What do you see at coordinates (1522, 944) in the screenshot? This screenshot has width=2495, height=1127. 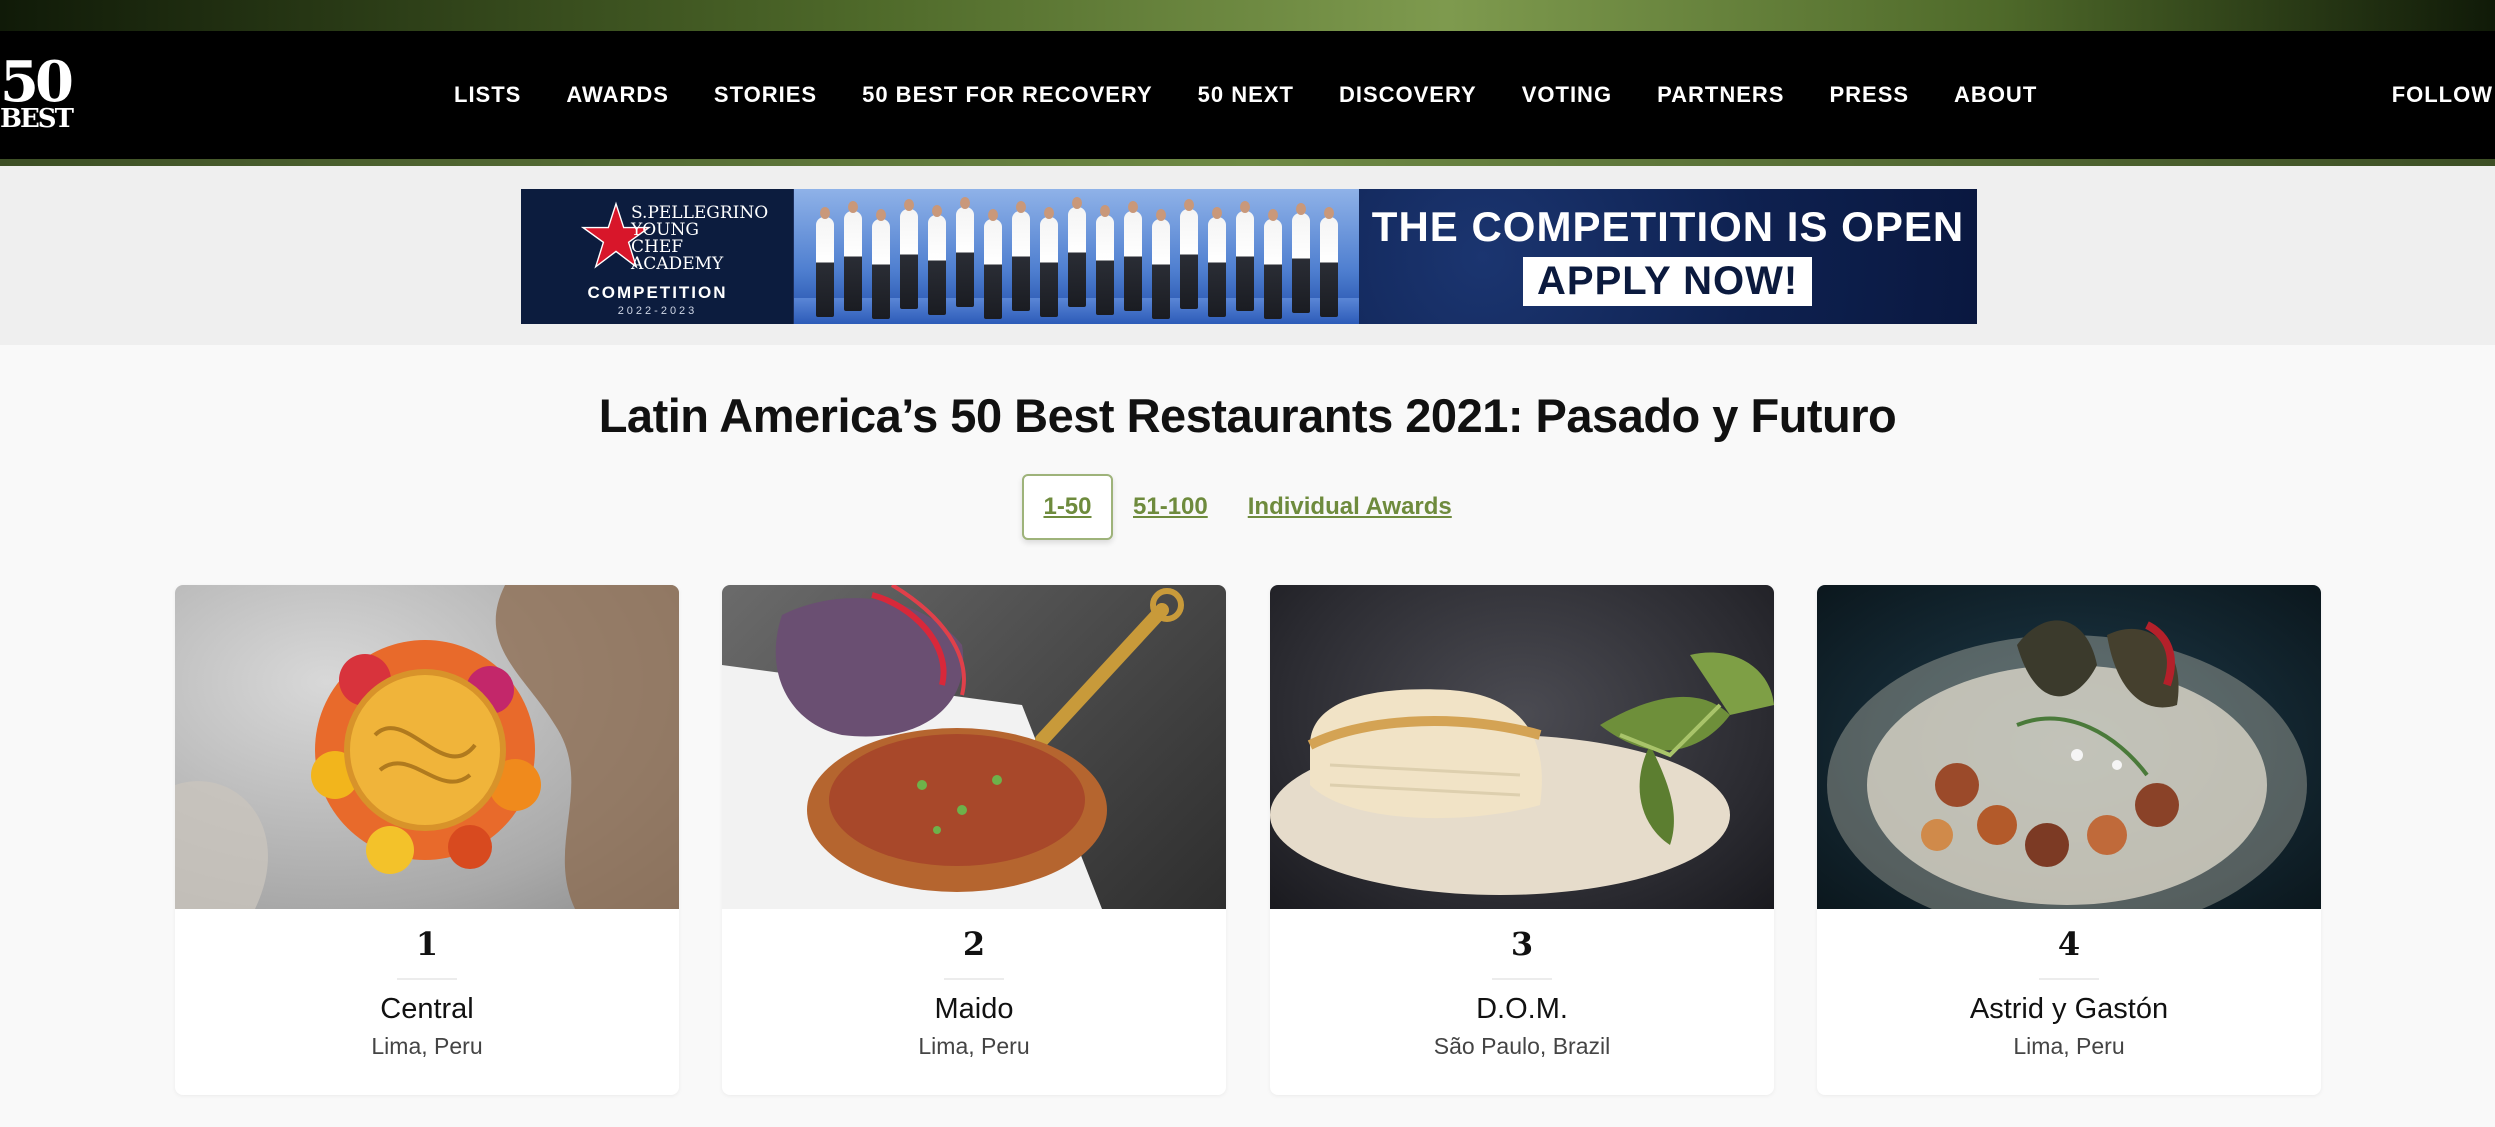 I see `restaurant-rank: 3` at bounding box center [1522, 944].